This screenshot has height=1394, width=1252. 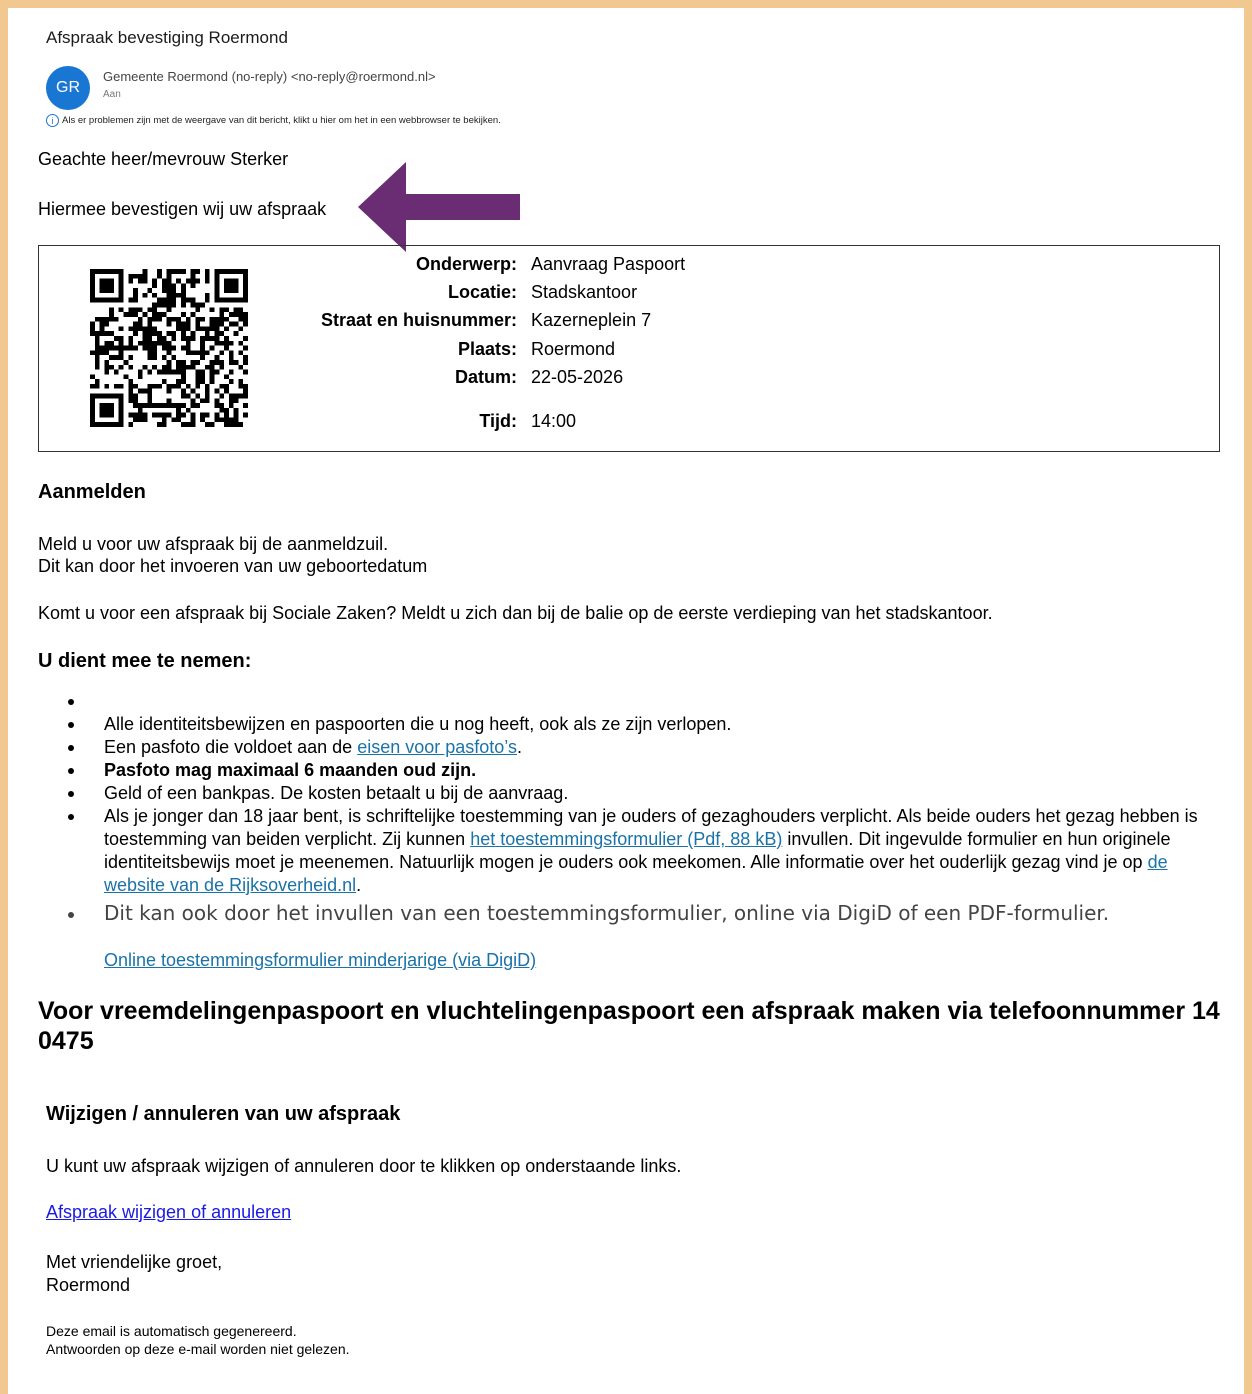 I want to click on auto-generated-note: Deze email is automatisch gegenereerd., so click(x=171, y=1331).